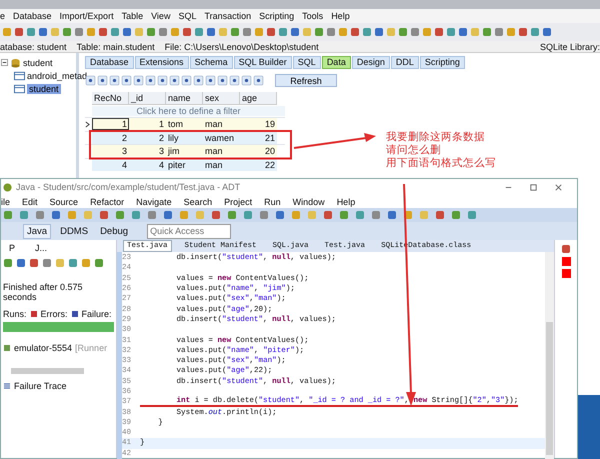 This screenshot has width=600, height=459. Describe the element at coordinates (184, 164) in the screenshot. I see `table-cell: piter` at that location.